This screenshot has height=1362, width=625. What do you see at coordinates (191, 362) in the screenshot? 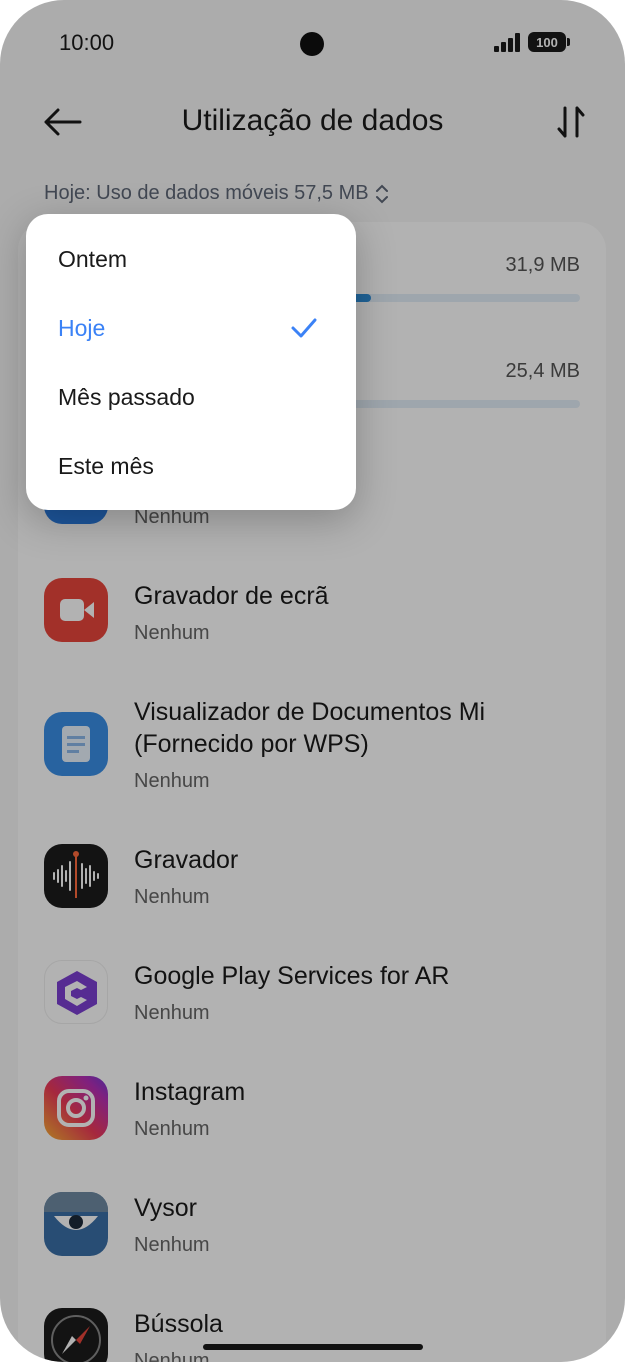
I see `period-menu: Ontem Hoje Mês passado Este mês` at bounding box center [191, 362].